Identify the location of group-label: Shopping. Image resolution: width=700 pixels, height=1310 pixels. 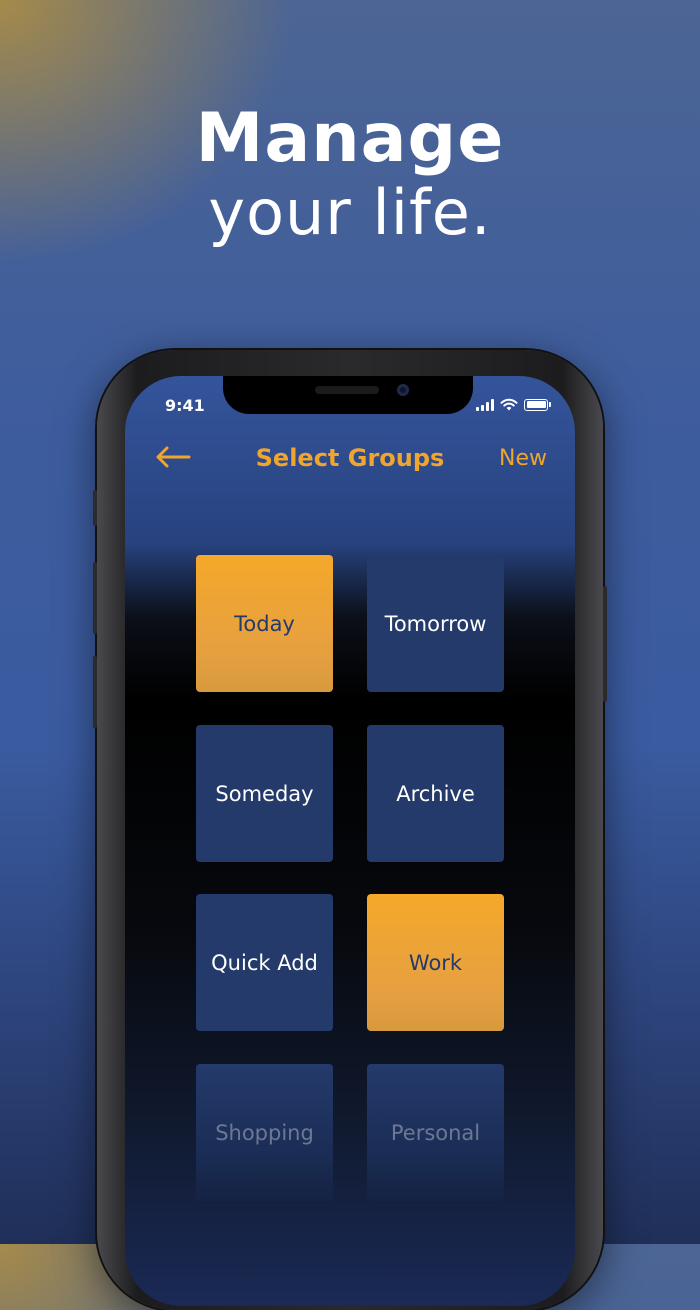
(264, 1132).